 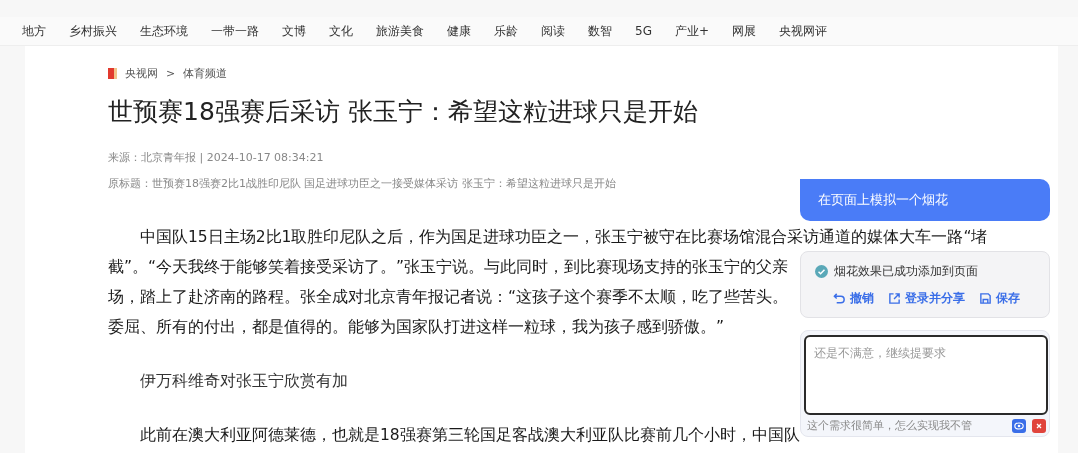 I want to click on paragraph-line: 中国队15日主场2比1取胜印尼队之后，作为国足进球功臣之一，张玉宁被守在比赛场馆混合采访通道的媒体大车一路“堵, so click(x=563, y=237).